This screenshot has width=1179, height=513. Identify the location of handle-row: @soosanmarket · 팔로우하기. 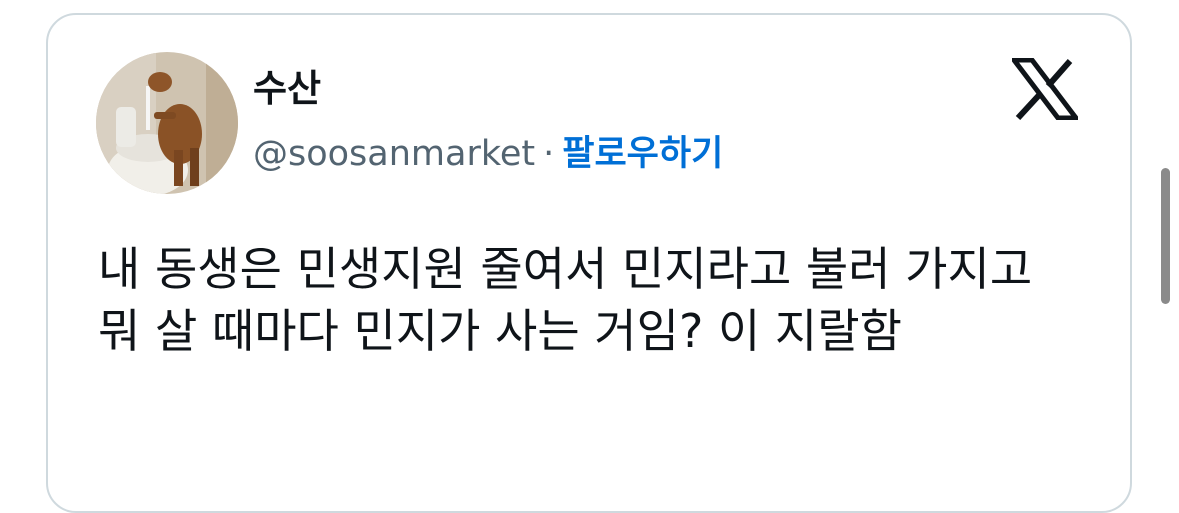
(488, 154).